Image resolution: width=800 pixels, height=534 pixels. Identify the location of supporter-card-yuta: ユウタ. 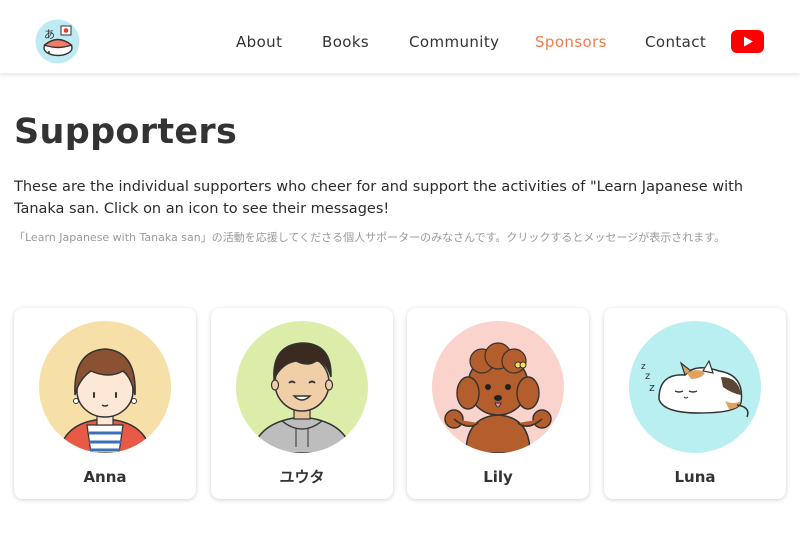
(302, 403).